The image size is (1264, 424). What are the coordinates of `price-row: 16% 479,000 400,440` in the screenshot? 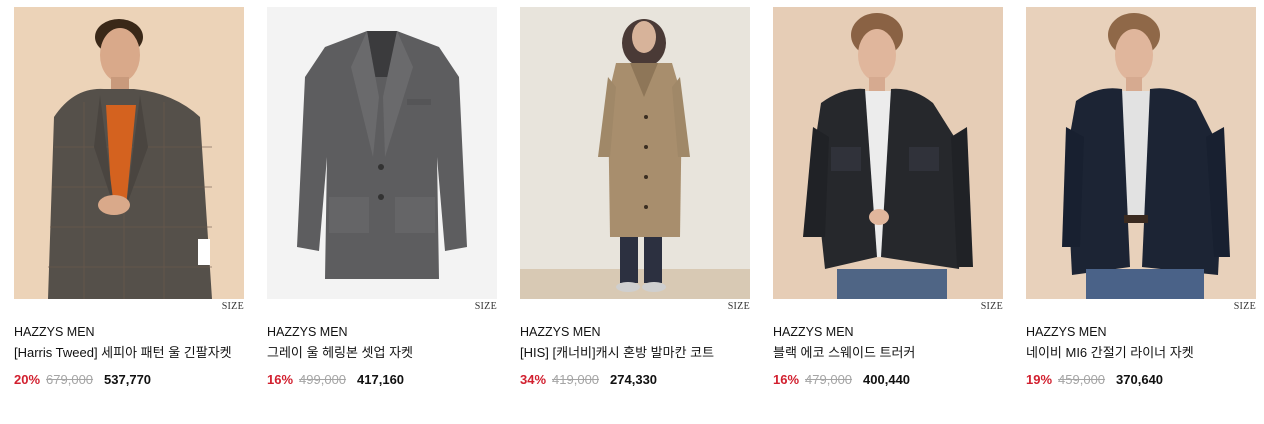 It's located at (888, 379).